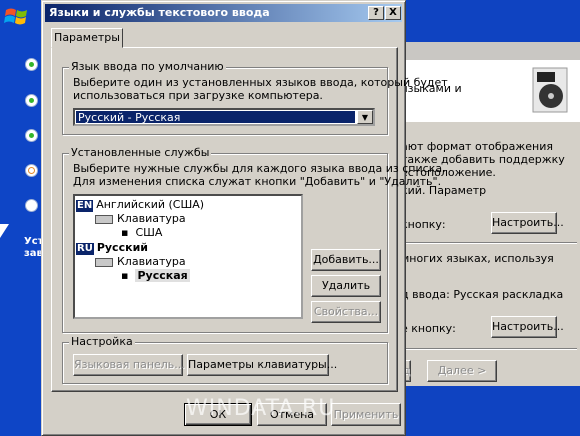  What do you see at coordinates (151, 261) in the screenshot?
I see `ru-keyboard-label: Клавиатура` at bounding box center [151, 261].